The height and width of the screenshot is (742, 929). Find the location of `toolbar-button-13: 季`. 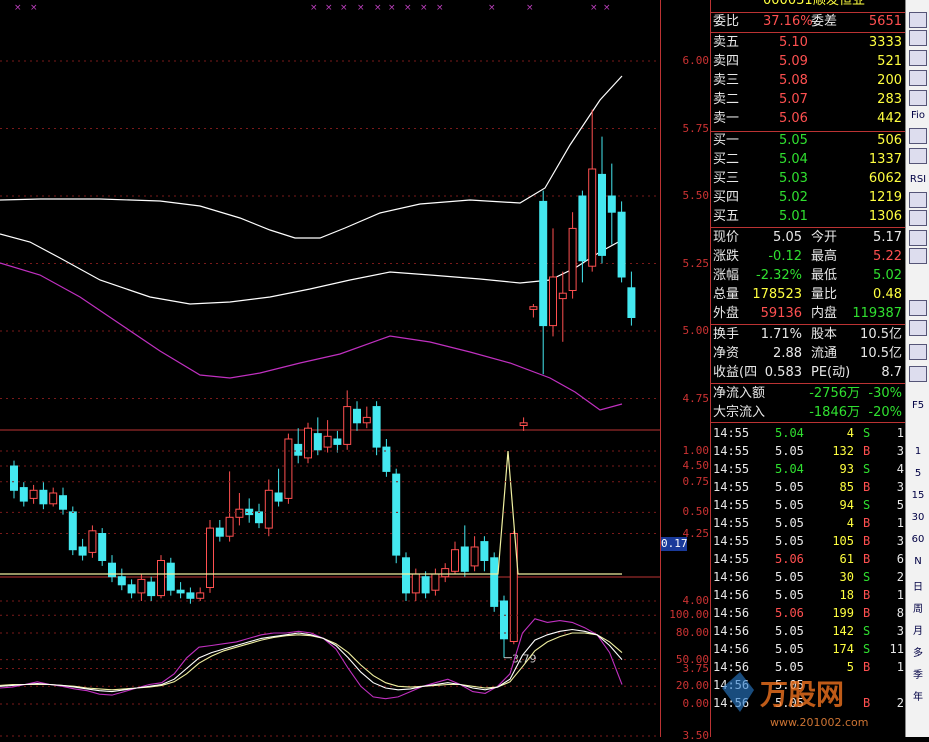

toolbar-button-13: 季 is located at coordinates (918, 676).